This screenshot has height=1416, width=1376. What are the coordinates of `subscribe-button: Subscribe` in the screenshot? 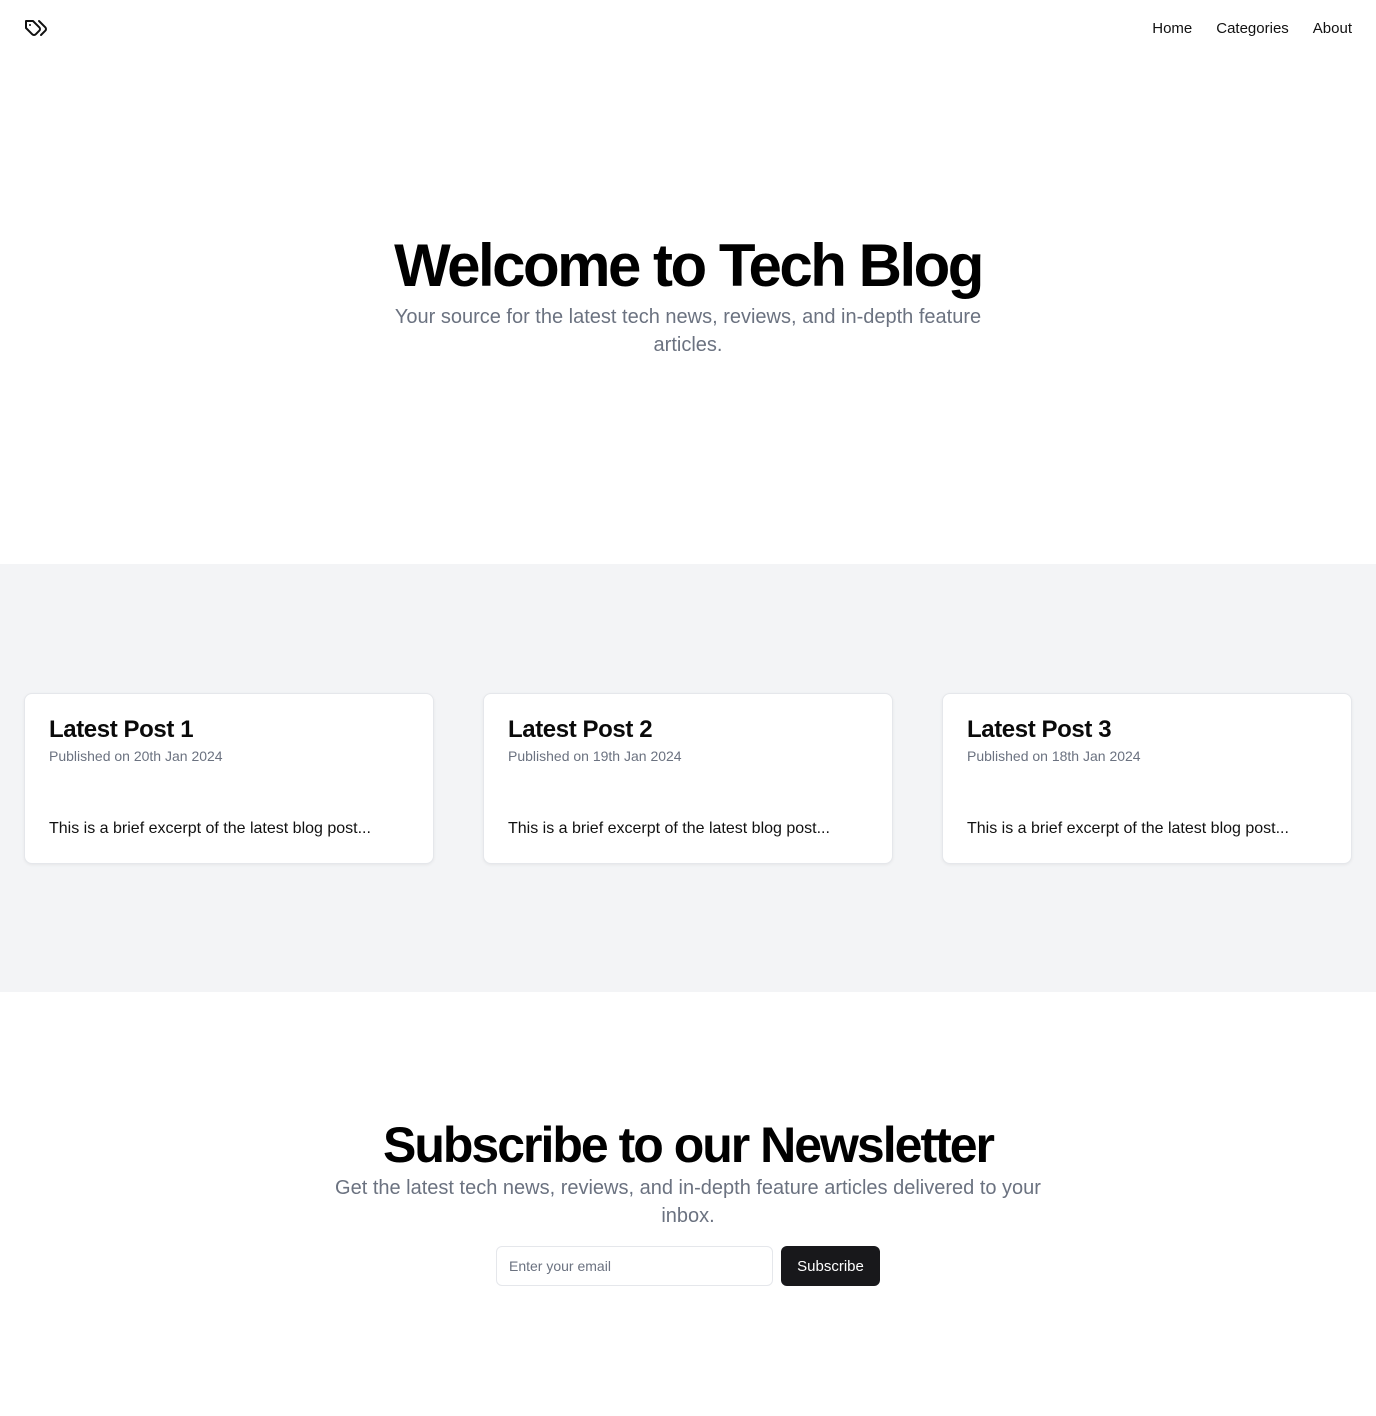 It's located at (830, 1266).